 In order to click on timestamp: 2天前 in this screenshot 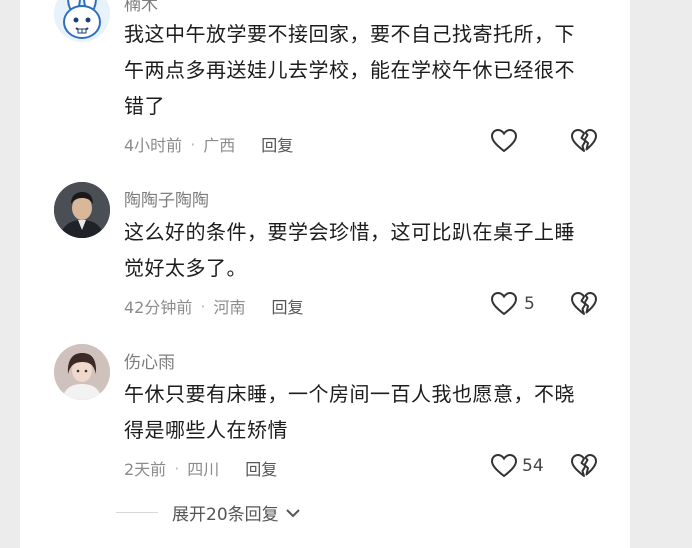, I will do `click(145, 469)`.